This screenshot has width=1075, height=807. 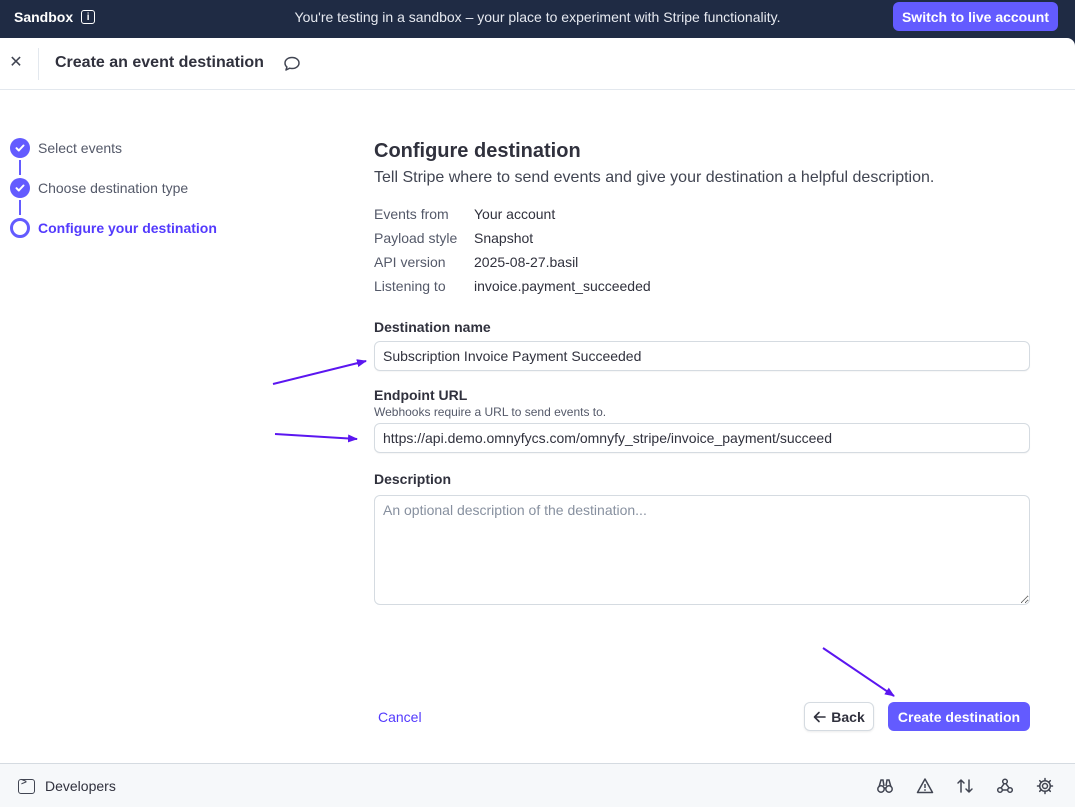 What do you see at coordinates (925, 786) in the screenshot?
I see `warning-icon` at bounding box center [925, 786].